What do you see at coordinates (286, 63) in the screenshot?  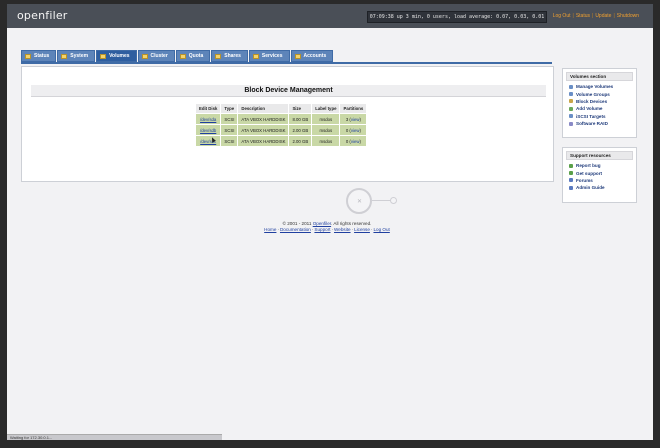 I see `tab-underline` at bounding box center [286, 63].